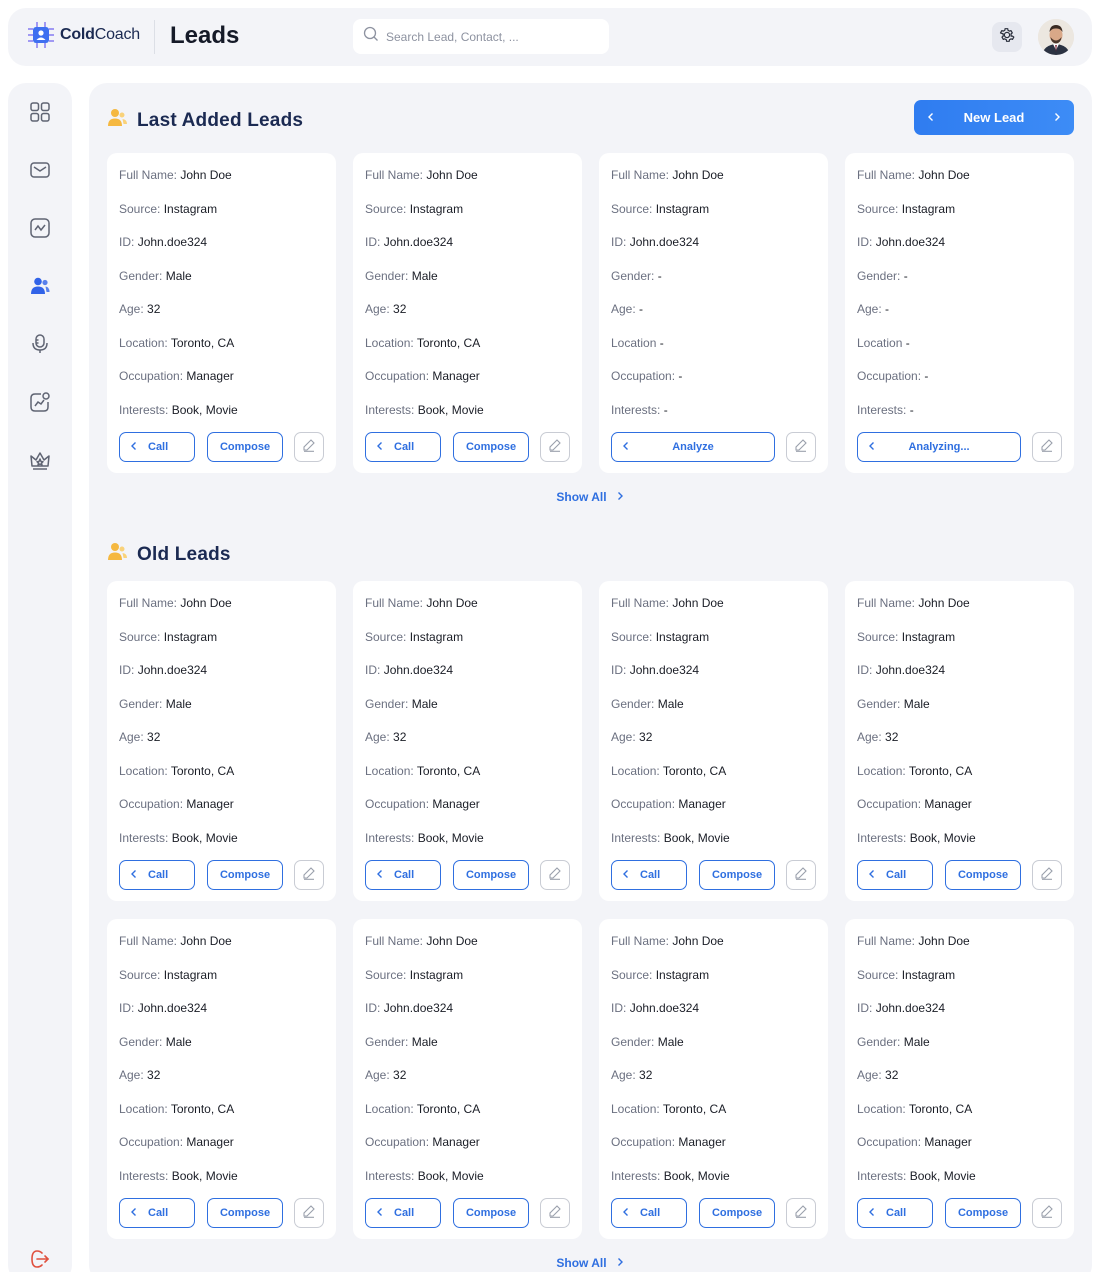 The height and width of the screenshot is (1272, 1104). Describe the element at coordinates (40, 402) in the screenshot. I see `growth-icon` at that location.